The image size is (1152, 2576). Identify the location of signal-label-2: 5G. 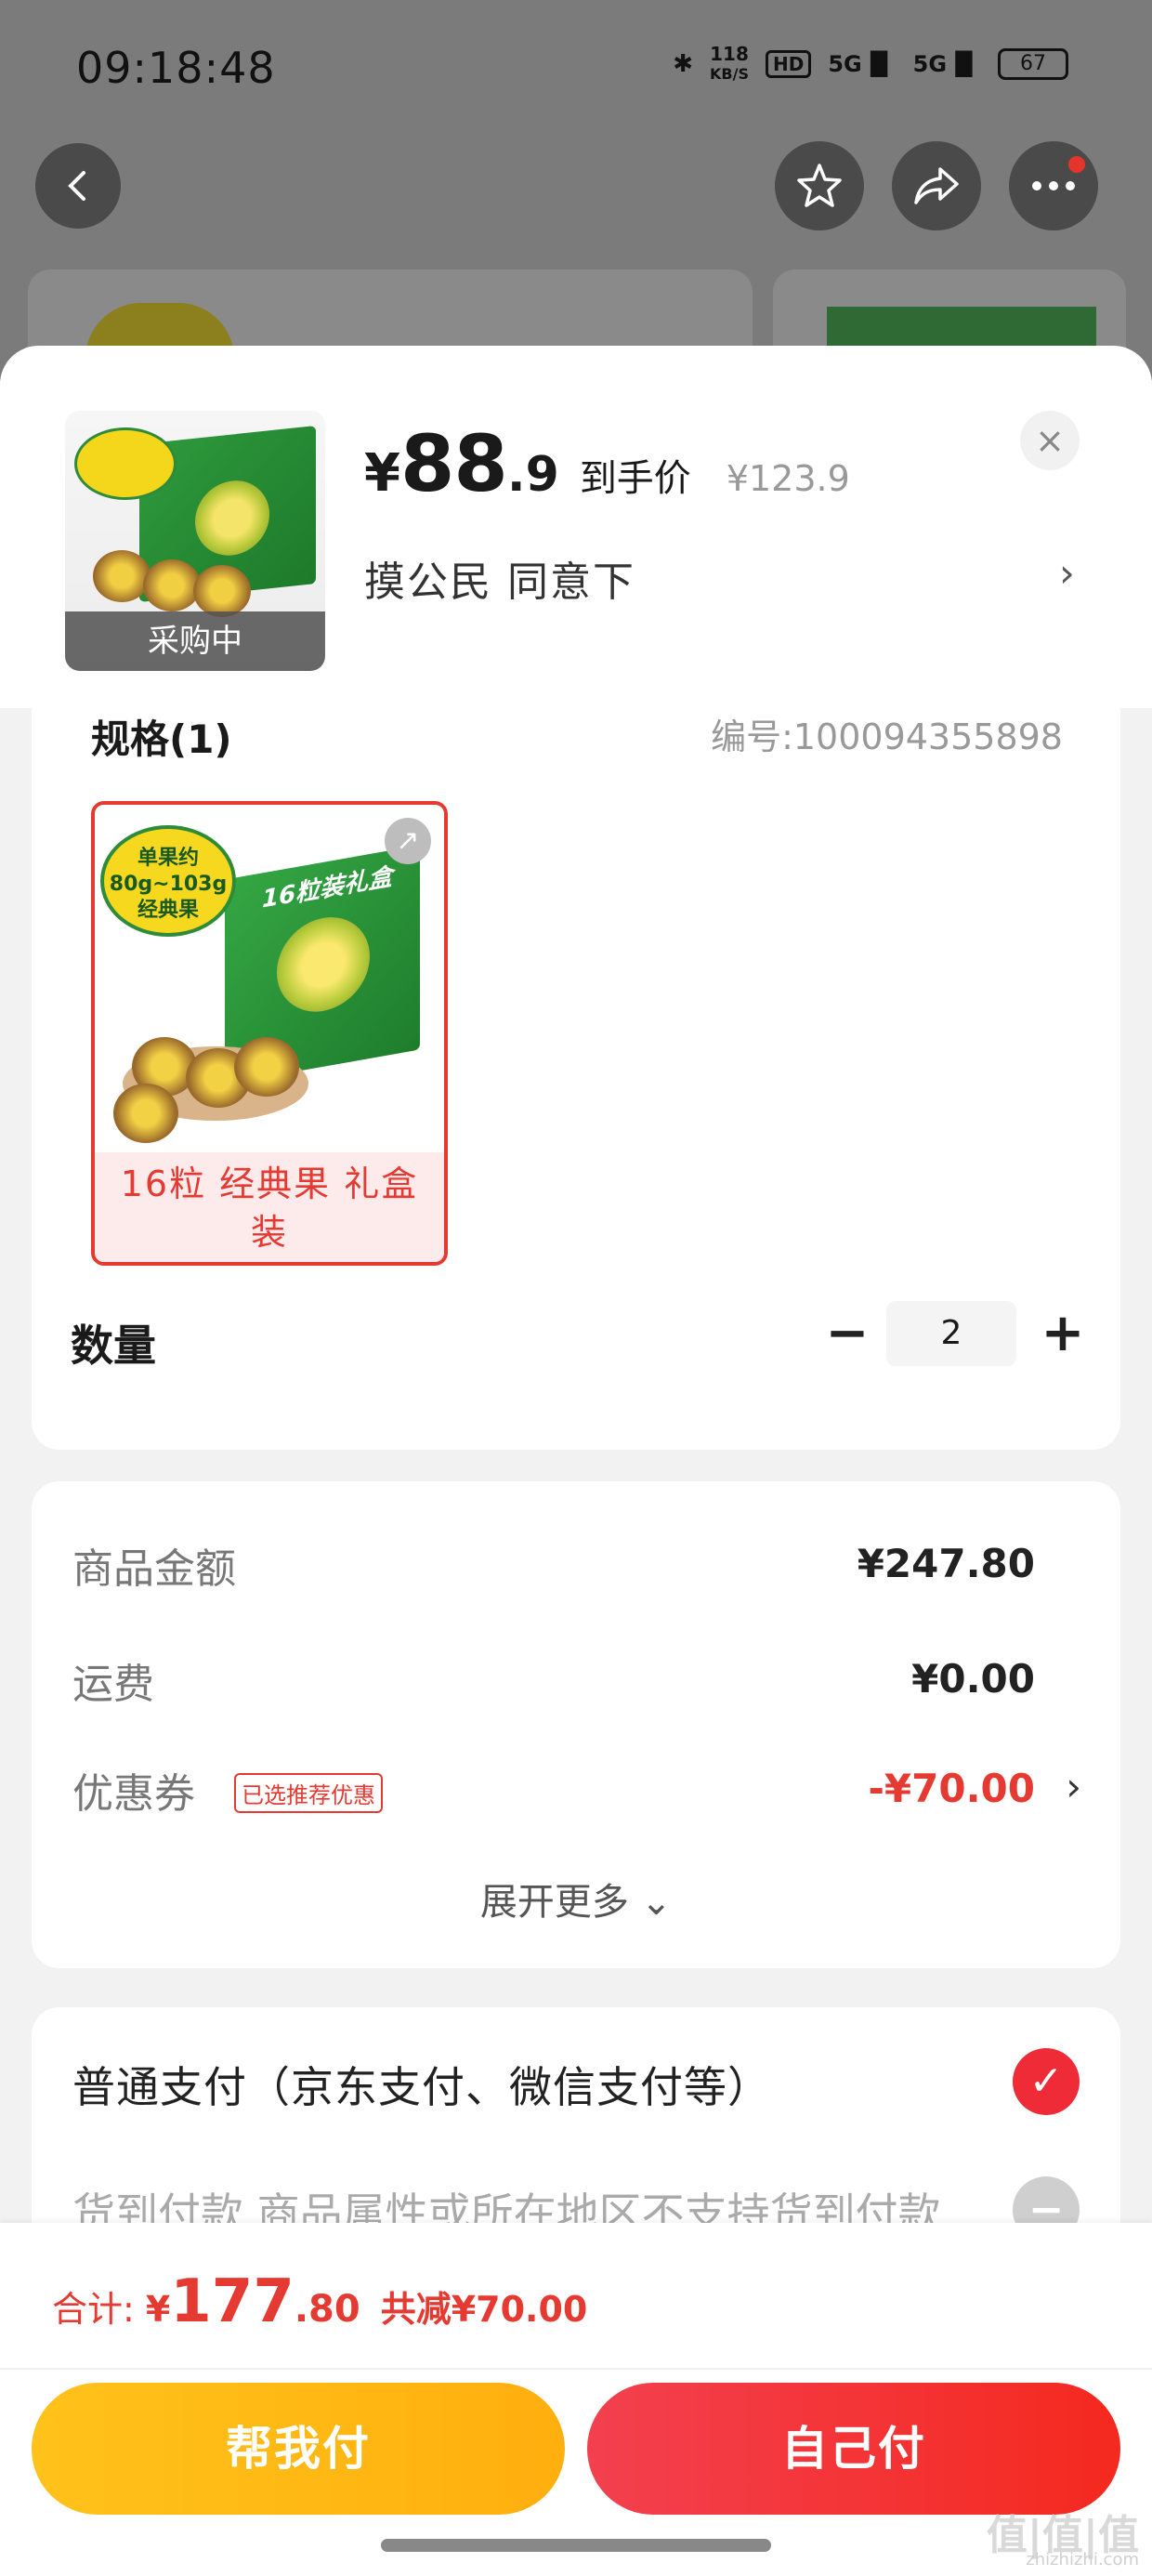
(930, 64).